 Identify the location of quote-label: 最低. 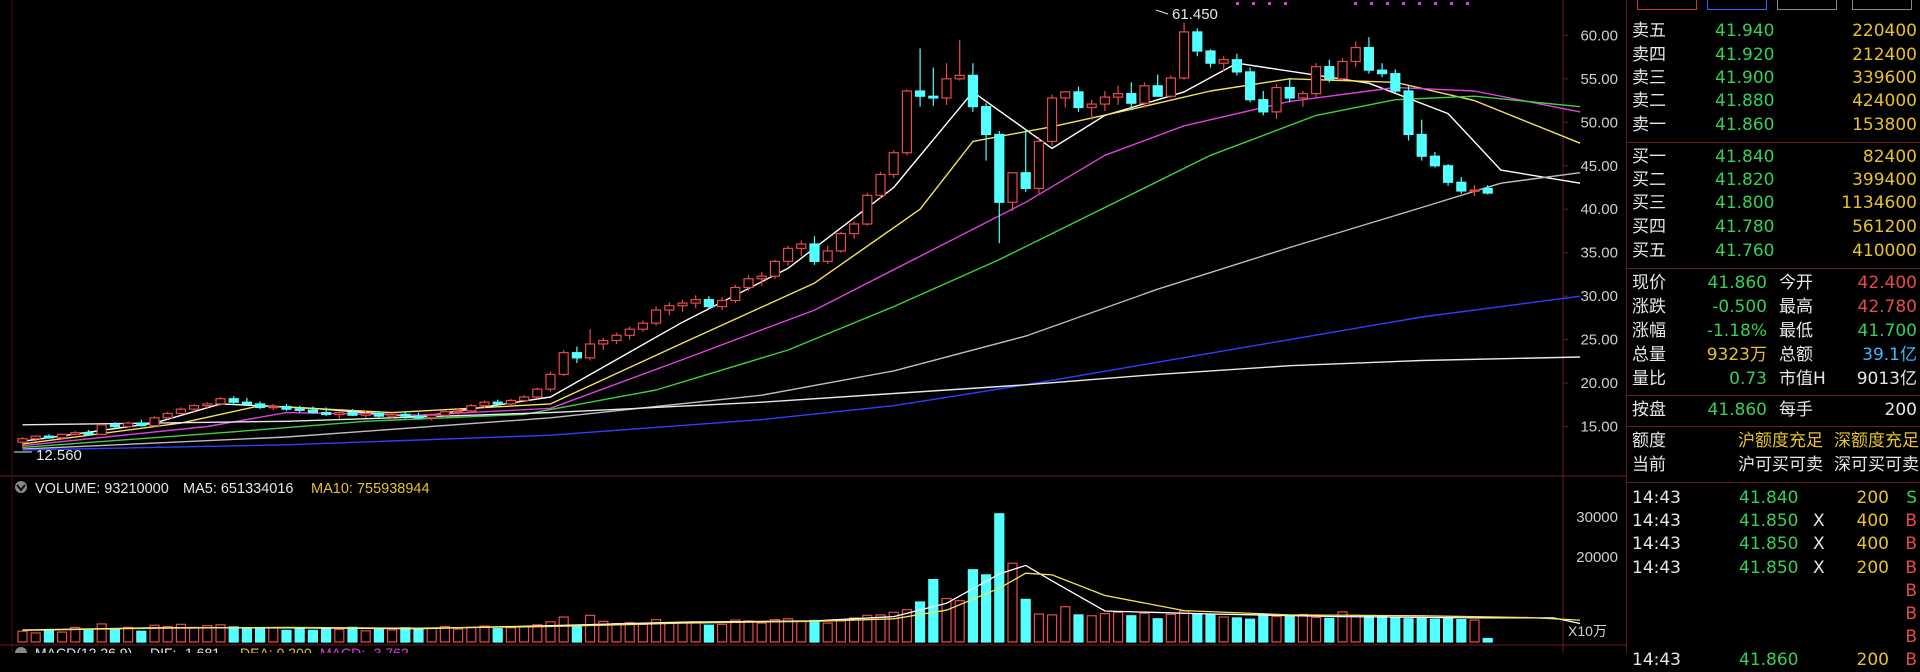
(1796, 331).